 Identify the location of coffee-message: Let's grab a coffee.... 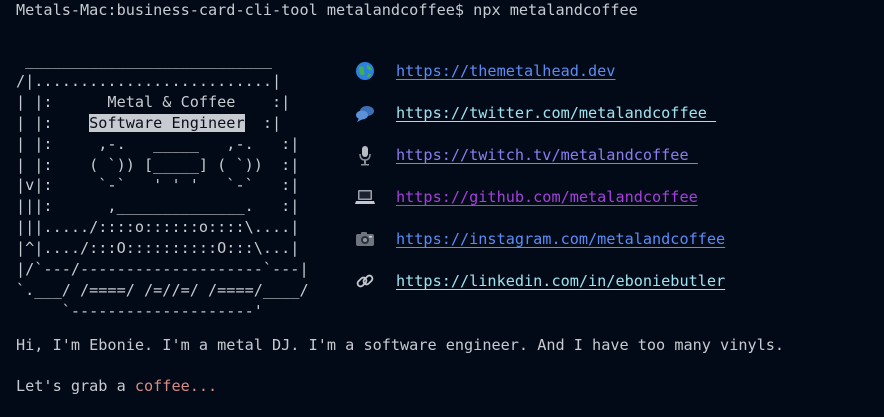
(116, 386).